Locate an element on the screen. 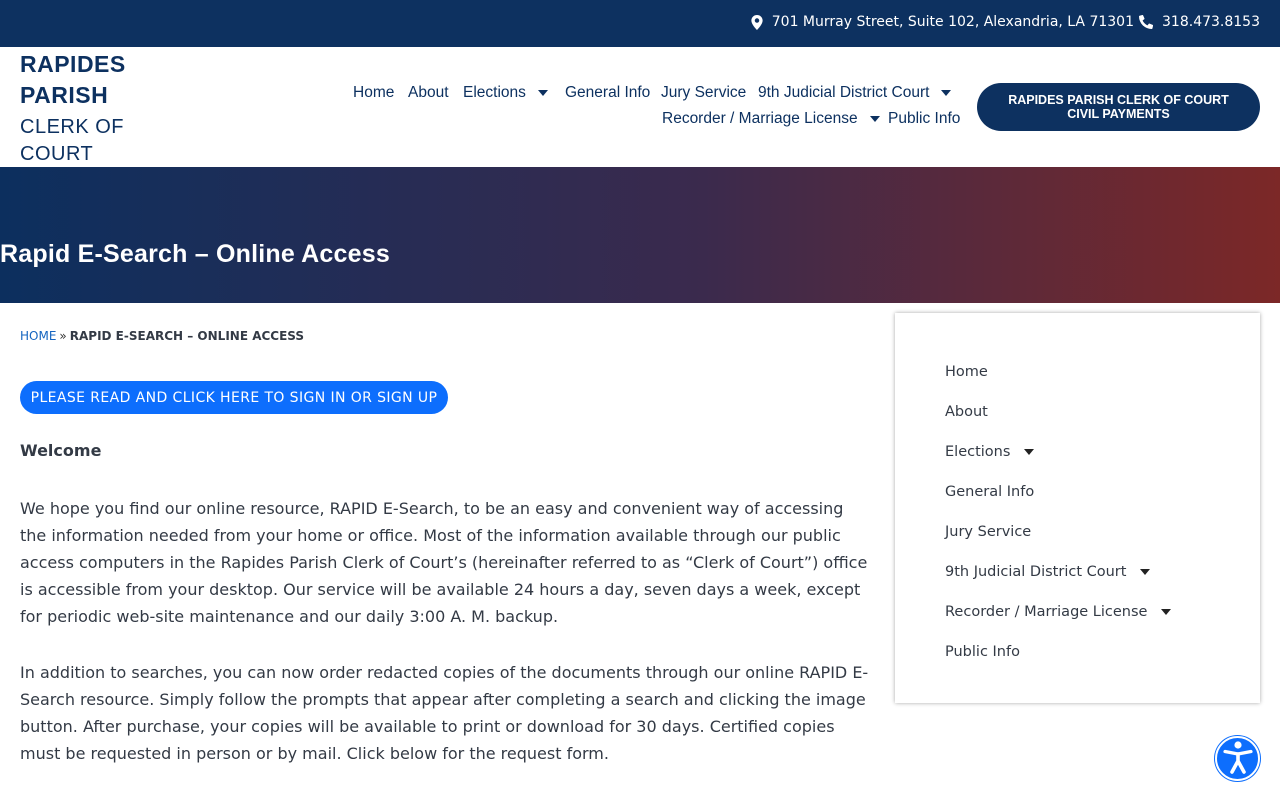 This screenshot has height=800, width=1280. logo-line-2: PARISH is located at coordinates (64, 95).